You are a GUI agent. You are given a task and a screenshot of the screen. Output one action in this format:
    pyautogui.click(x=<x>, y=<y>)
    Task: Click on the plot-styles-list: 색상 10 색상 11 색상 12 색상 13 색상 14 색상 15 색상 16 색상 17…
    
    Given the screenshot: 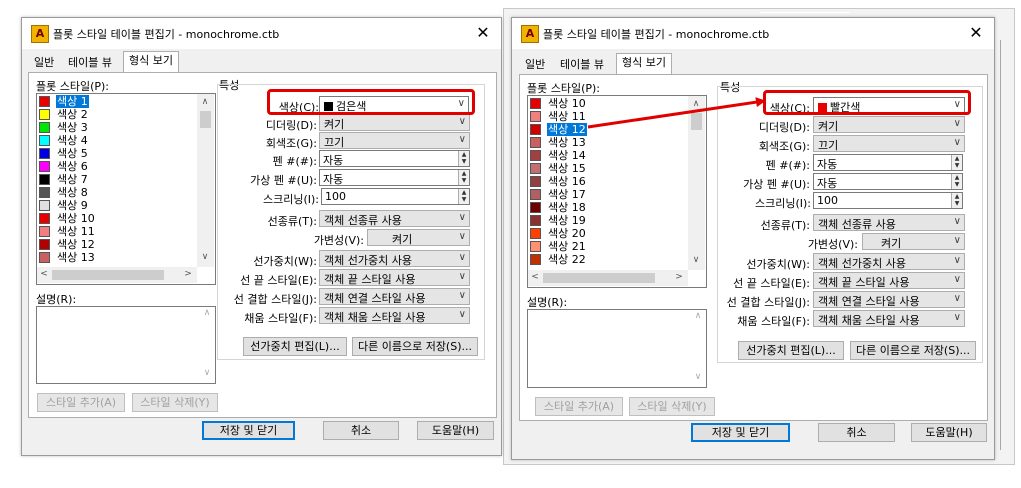 What is the action you would take?
    pyautogui.click(x=617, y=191)
    